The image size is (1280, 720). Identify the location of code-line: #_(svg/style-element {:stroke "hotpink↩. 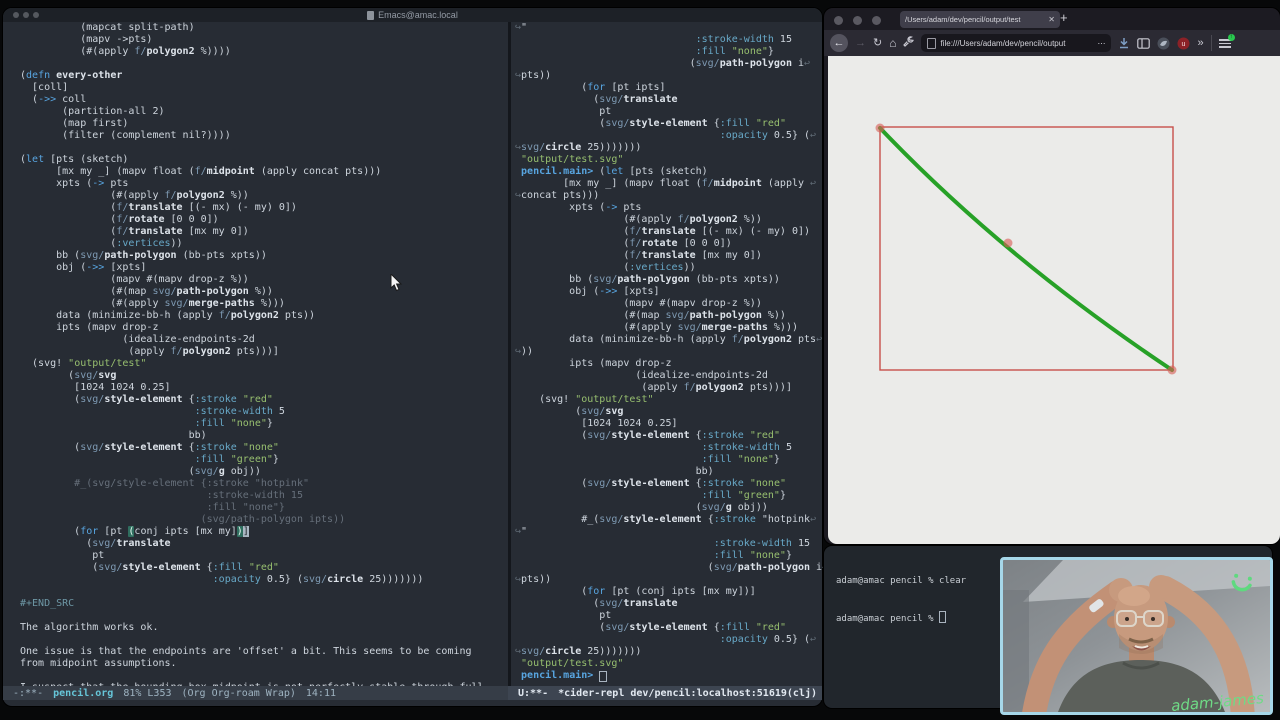
(670, 520).